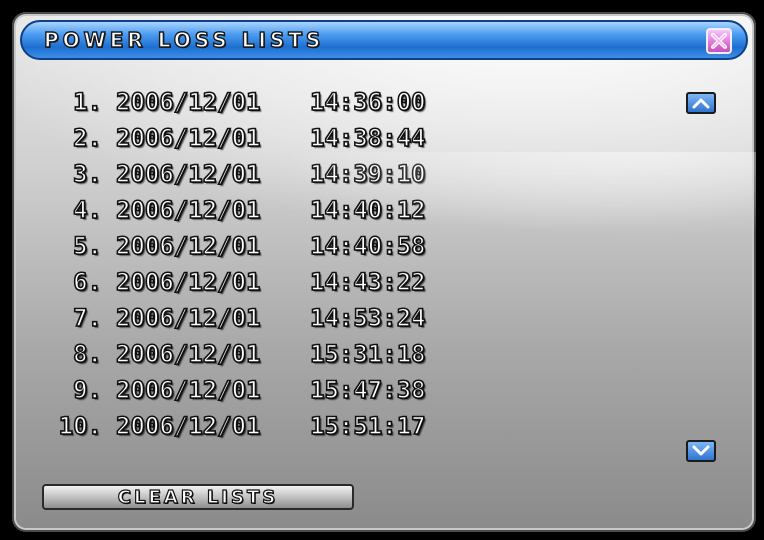  What do you see at coordinates (87, 102) in the screenshot?
I see `entry-index: 1.` at bounding box center [87, 102].